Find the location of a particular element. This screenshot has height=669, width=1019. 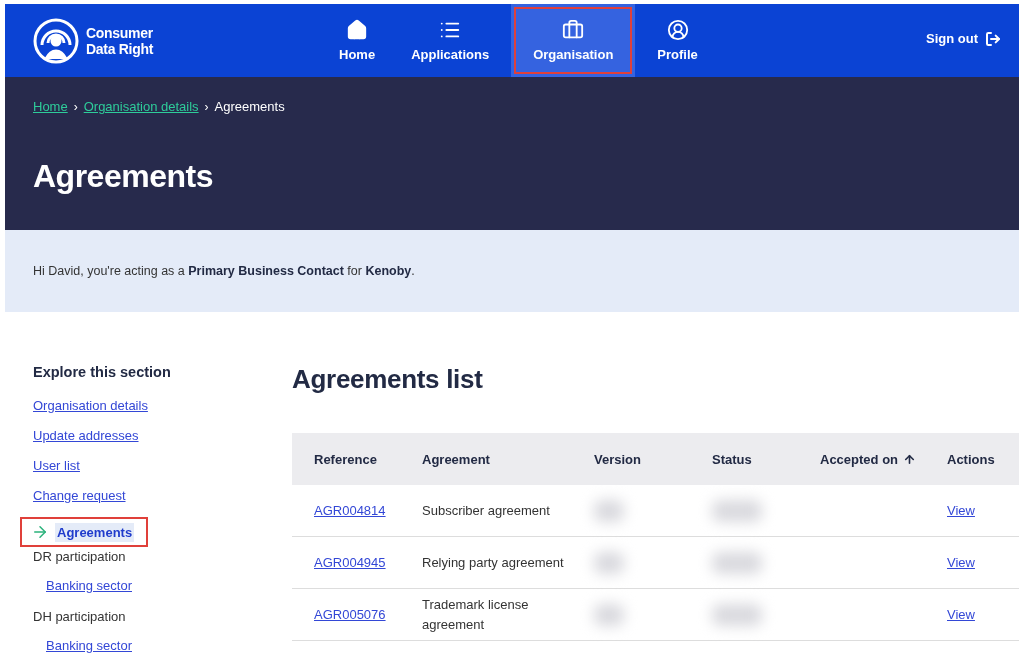

page-title: Agreements is located at coordinates (123, 176).